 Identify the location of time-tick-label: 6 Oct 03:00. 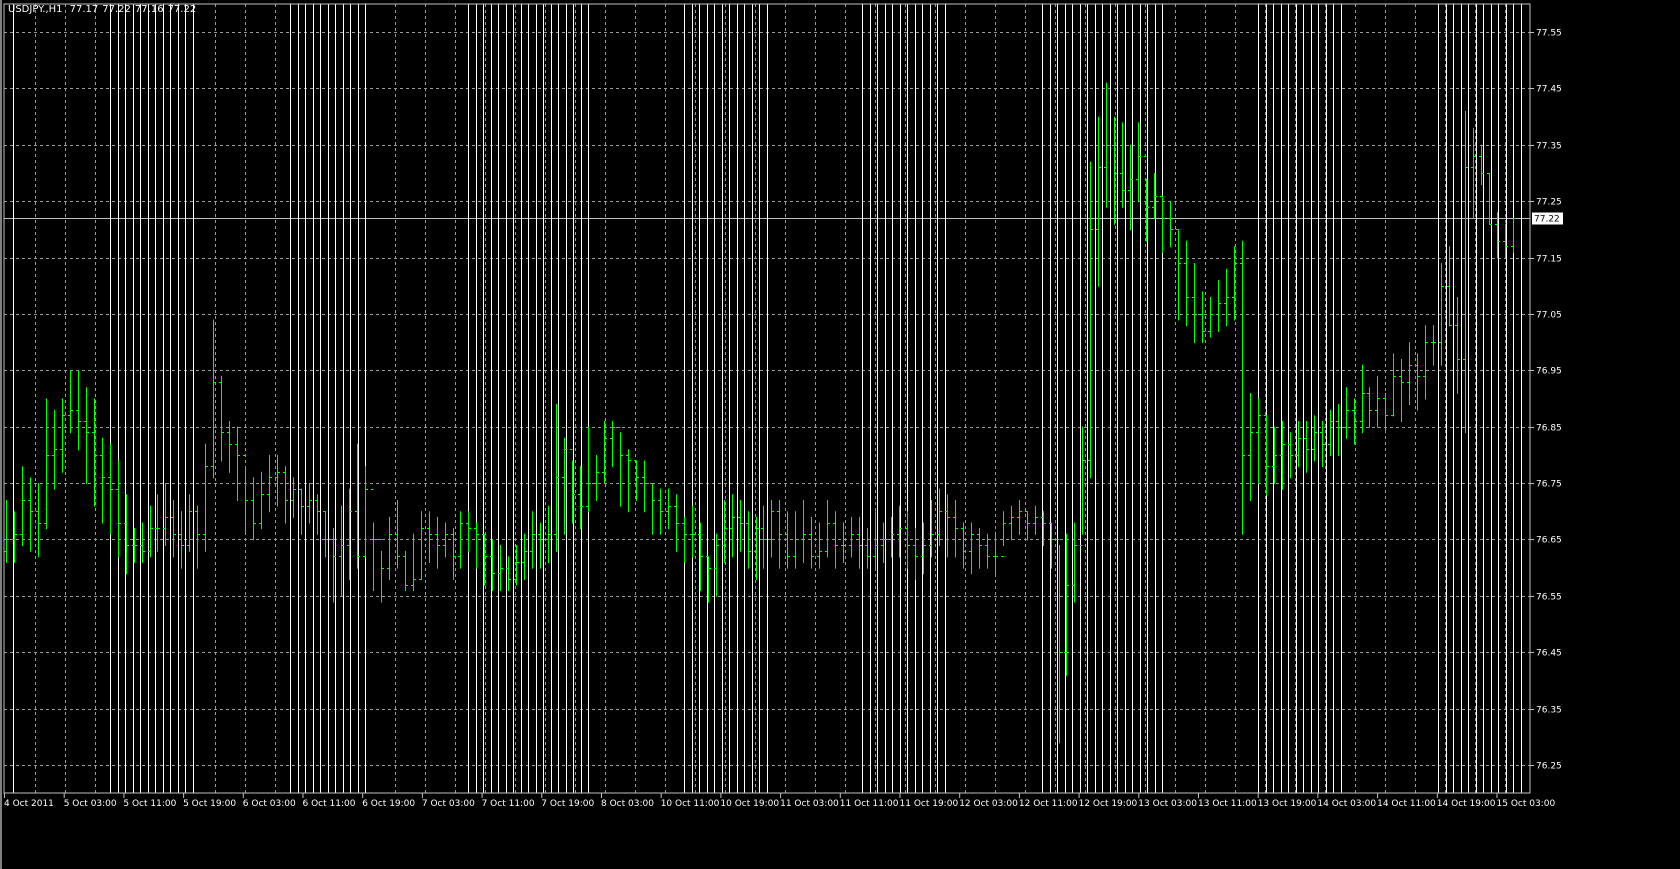
(269, 804).